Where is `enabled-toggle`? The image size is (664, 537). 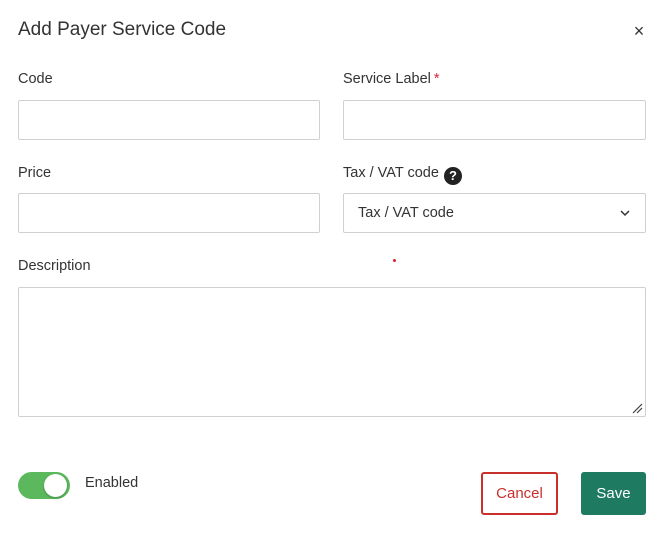 enabled-toggle is located at coordinates (44, 485).